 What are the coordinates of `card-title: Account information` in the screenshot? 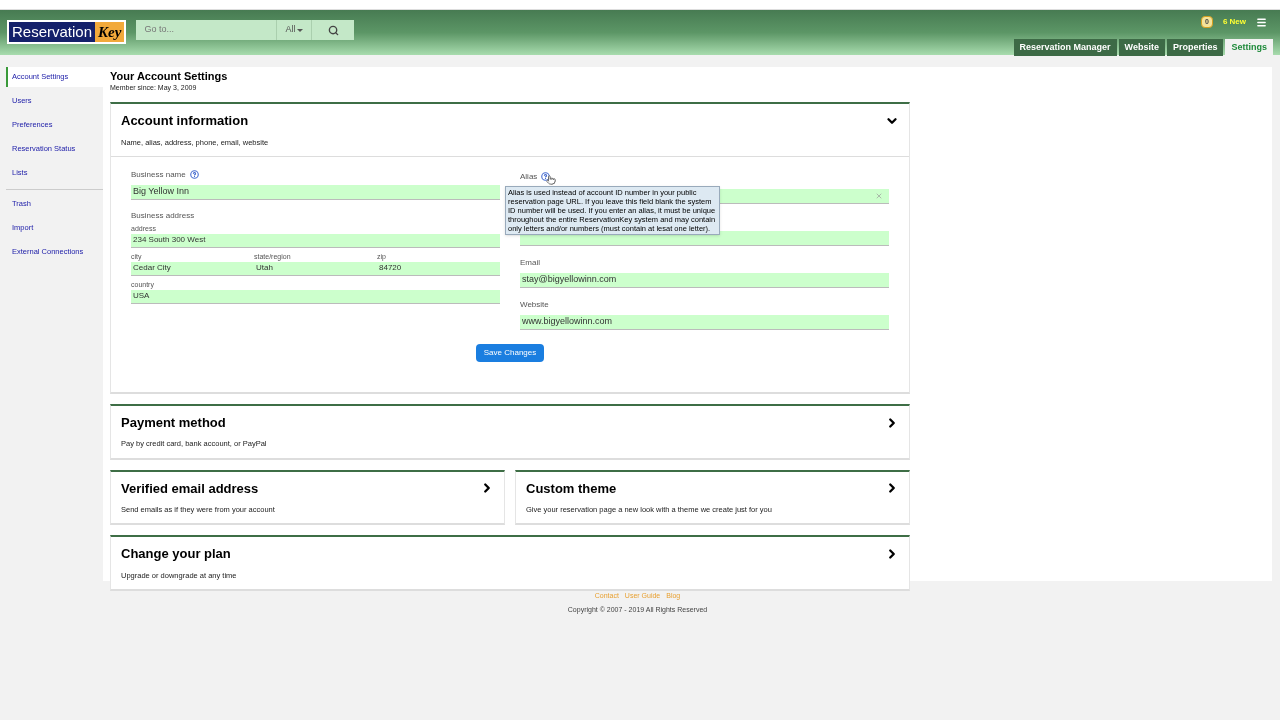 It's located at (185, 121).